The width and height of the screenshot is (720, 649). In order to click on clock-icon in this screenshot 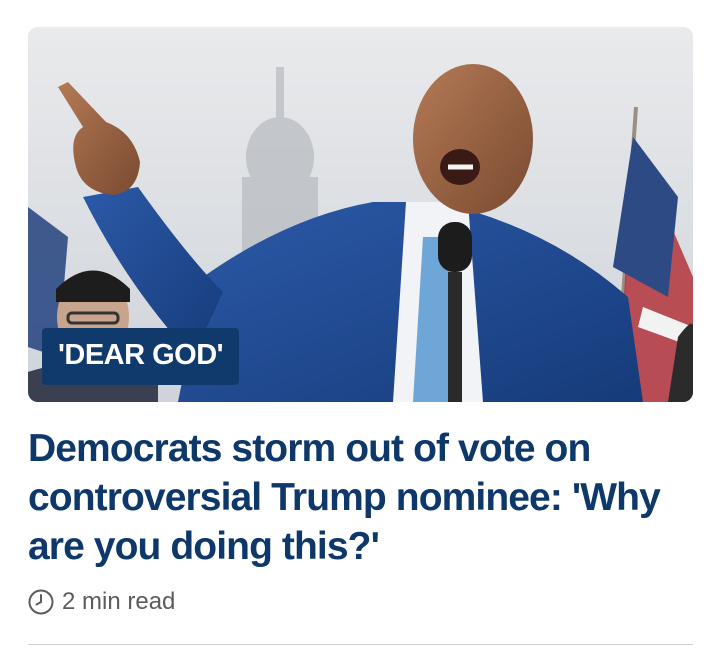, I will do `click(41, 602)`.